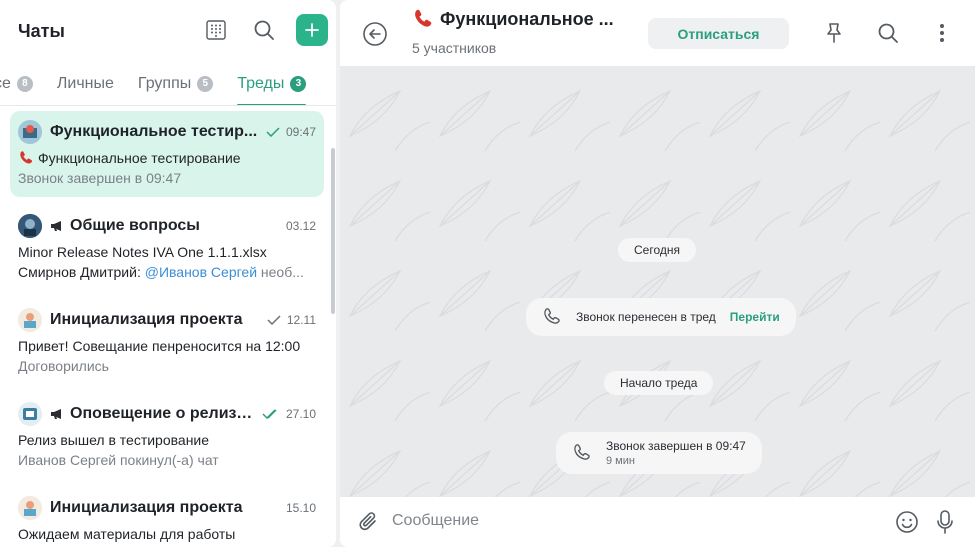  I want to click on double-check-icon, so click(269, 414).